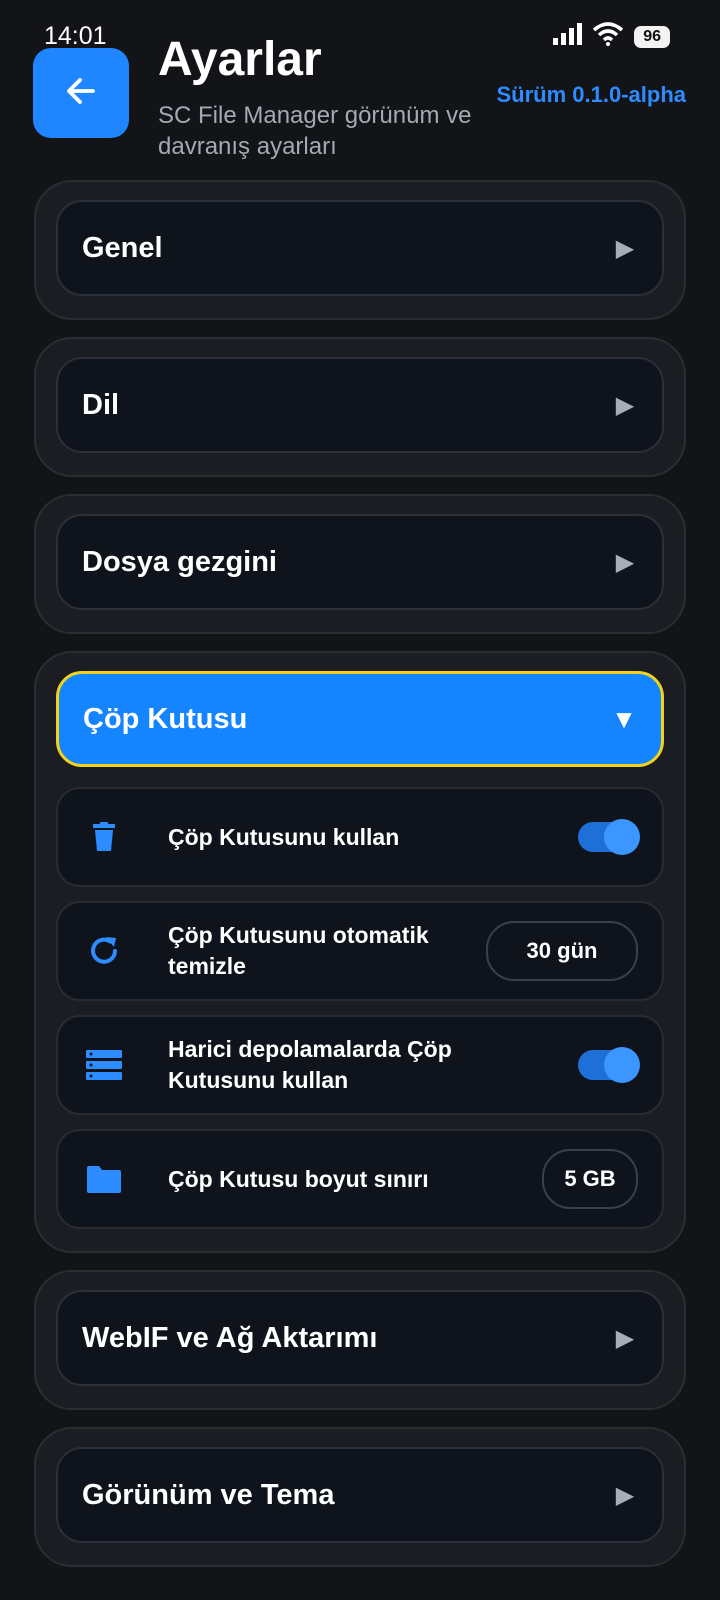 Image resolution: width=720 pixels, height=1600 pixels. What do you see at coordinates (298, 1178) in the screenshot?
I see `setting-label: Çöp Kutusu boyut sınırı` at bounding box center [298, 1178].